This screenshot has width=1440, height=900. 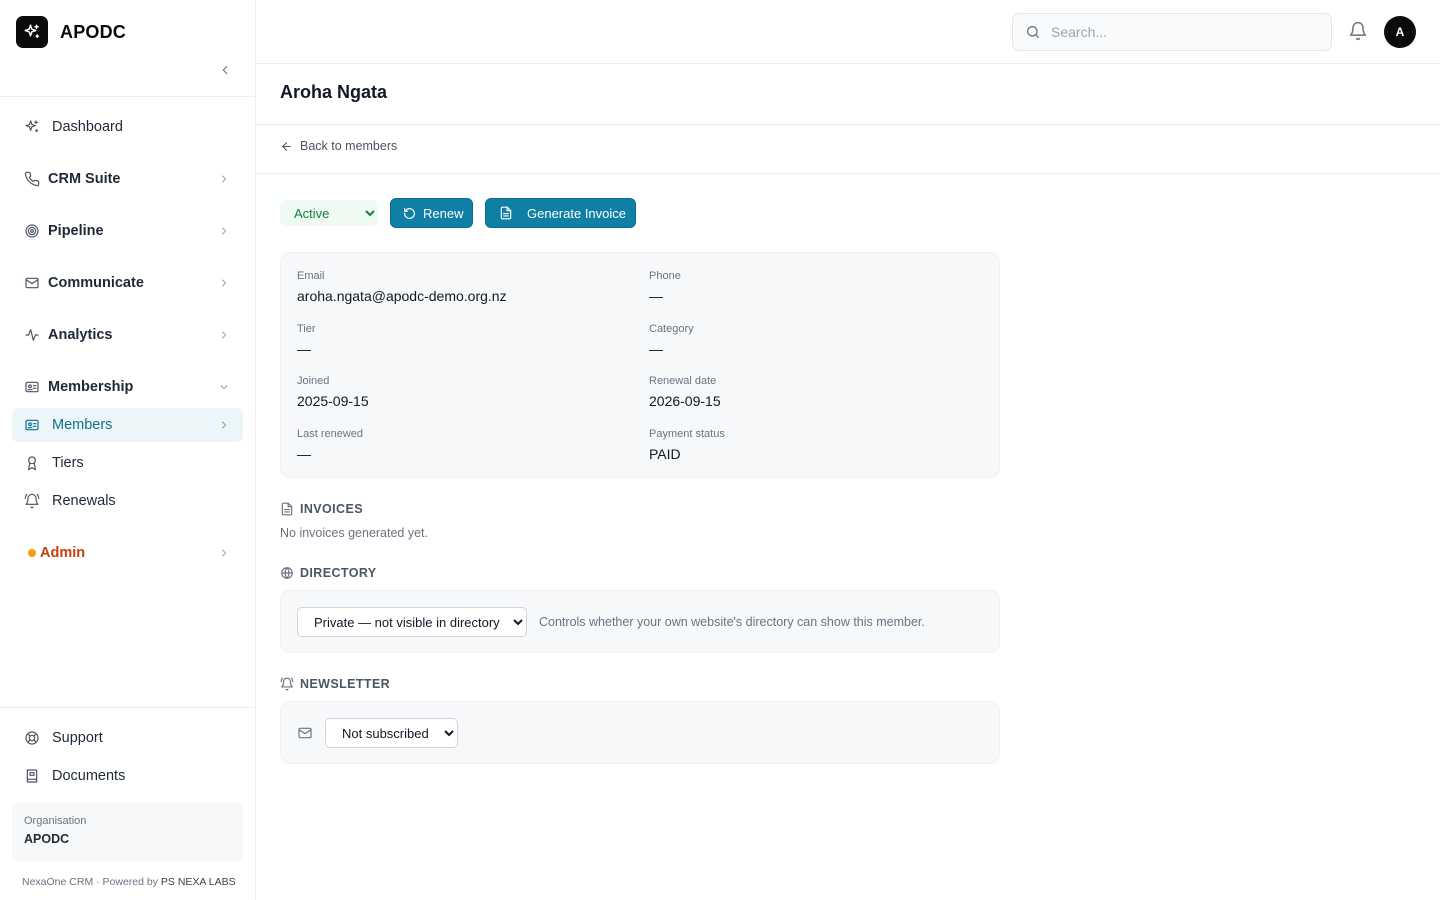 What do you see at coordinates (306, 329) in the screenshot?
I see `field-label: Tier` at bounding box center [306, 329].